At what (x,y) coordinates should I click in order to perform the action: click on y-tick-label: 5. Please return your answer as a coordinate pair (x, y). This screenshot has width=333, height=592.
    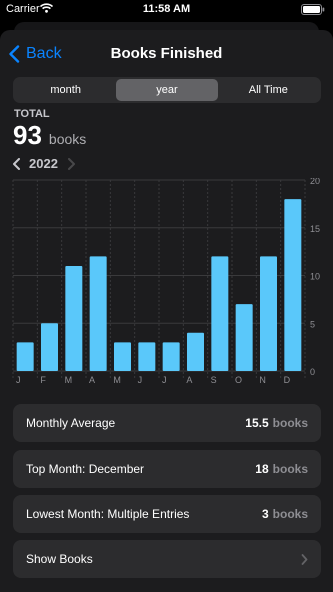
    Looking at the image, I should click on (312, 324).